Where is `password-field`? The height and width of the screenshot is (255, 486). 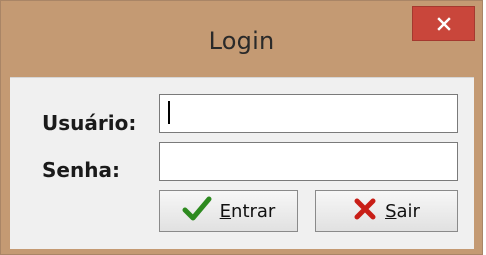
password-field is located at coordinates (308, 161).